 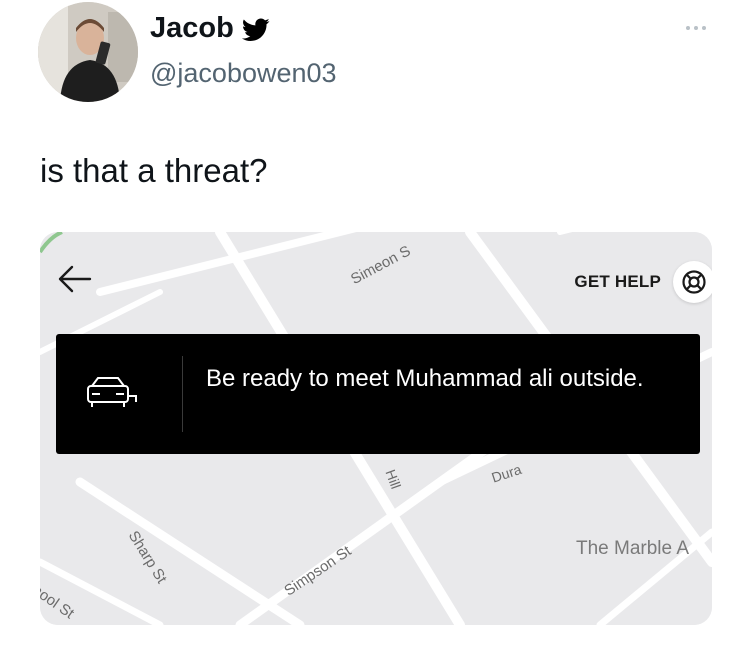 I want to click on back-button, so click(x=74, y=279).